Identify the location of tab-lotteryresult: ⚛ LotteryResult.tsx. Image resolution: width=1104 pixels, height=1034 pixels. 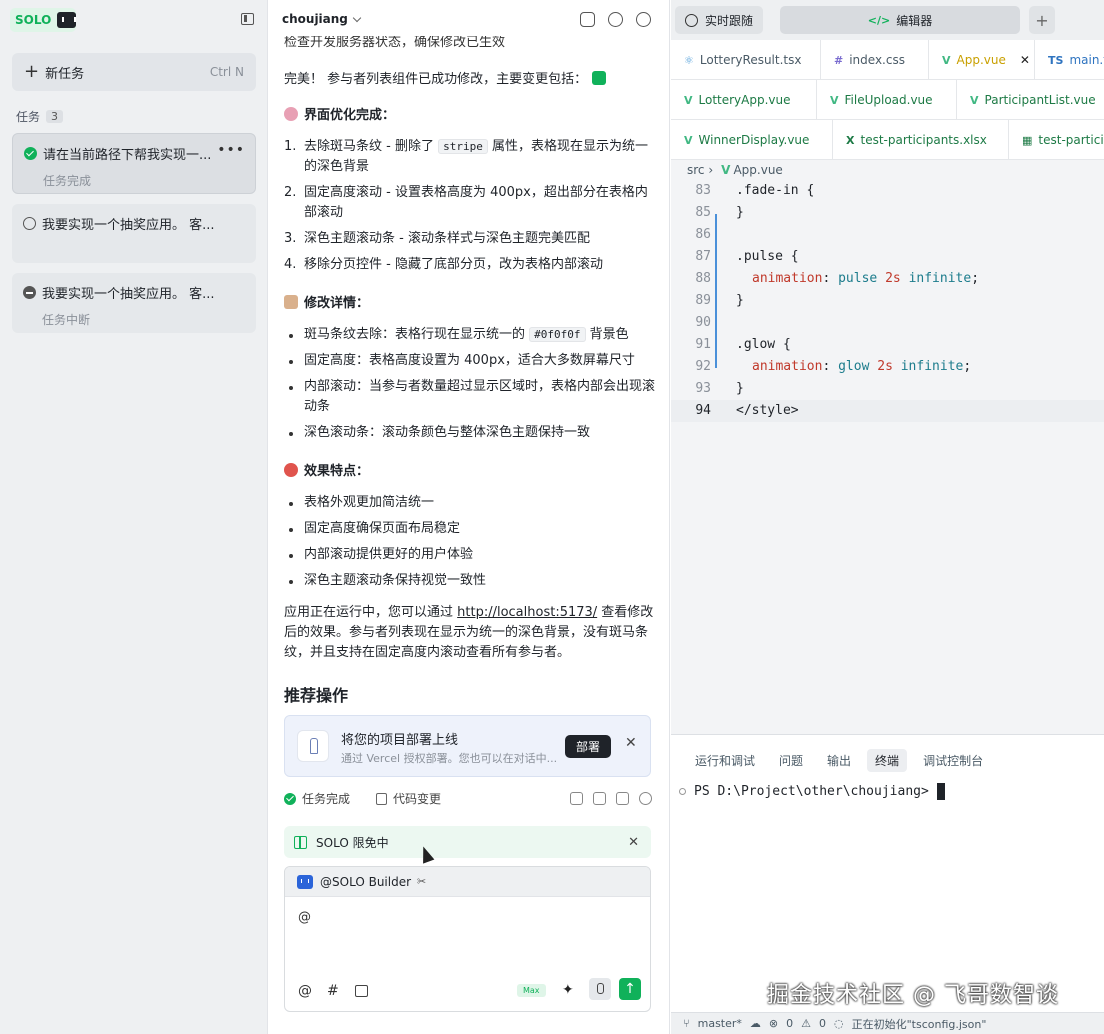
(746, 59).